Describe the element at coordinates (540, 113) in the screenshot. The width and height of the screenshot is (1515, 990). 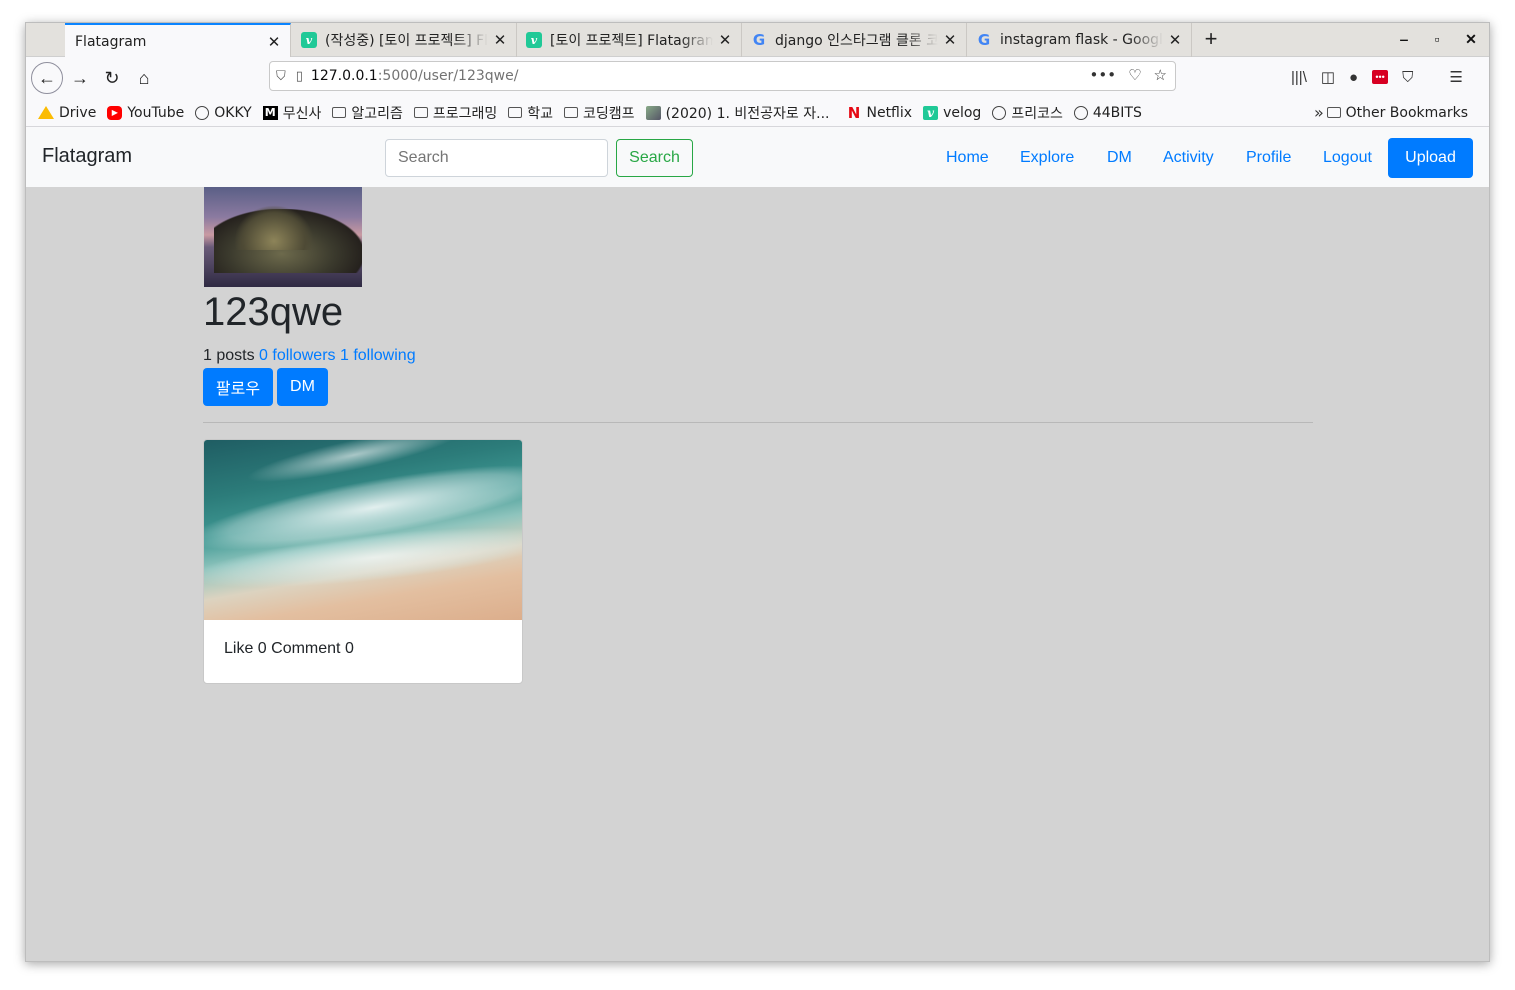
I see `bookmark-label: 학교` at that location.